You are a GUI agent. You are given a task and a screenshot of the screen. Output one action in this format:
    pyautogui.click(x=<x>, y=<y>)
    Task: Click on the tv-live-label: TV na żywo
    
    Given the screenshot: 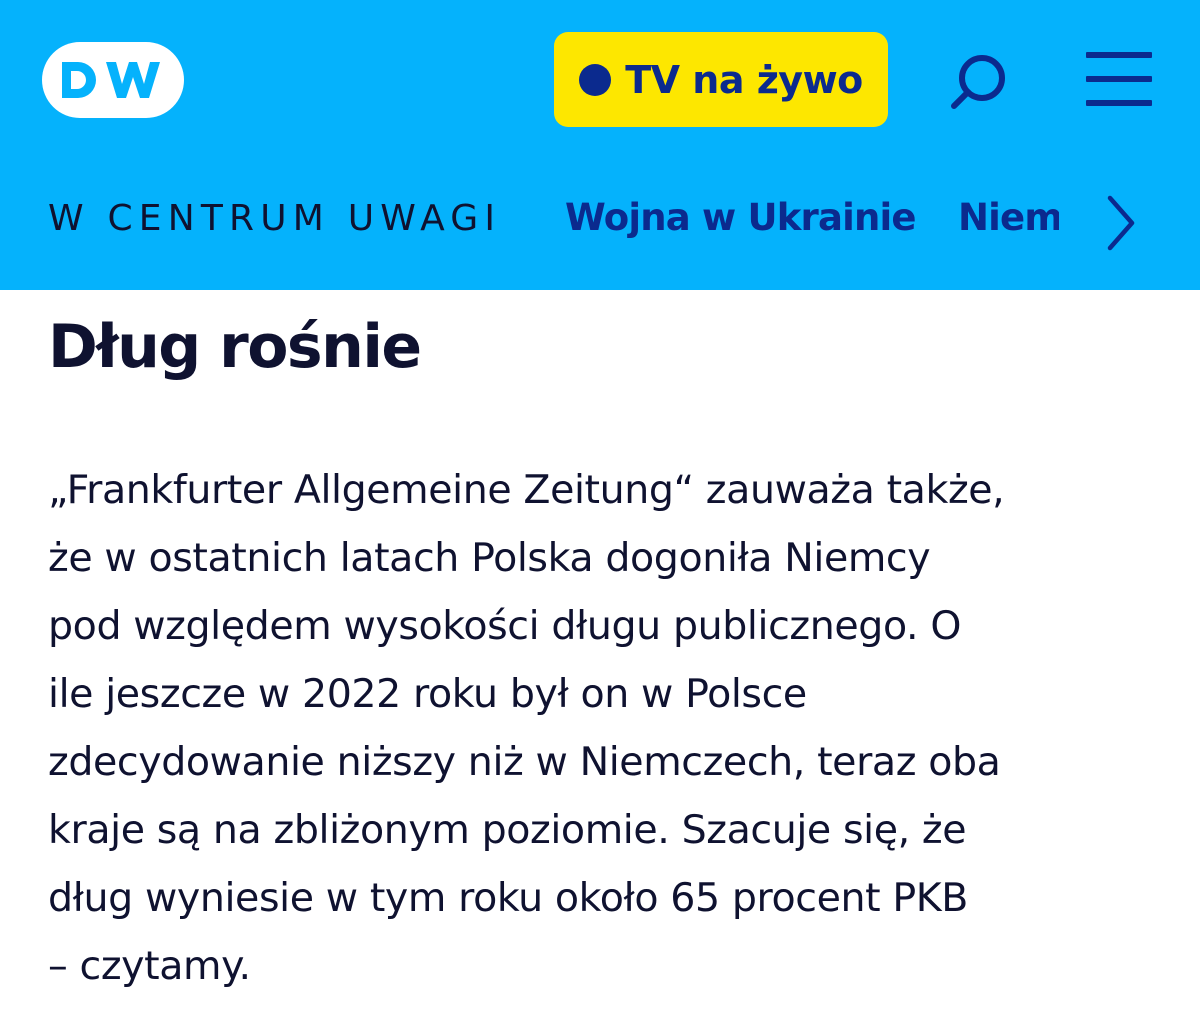 What is the action you would take?
    pyautogui.click(x=744, y=79)
    